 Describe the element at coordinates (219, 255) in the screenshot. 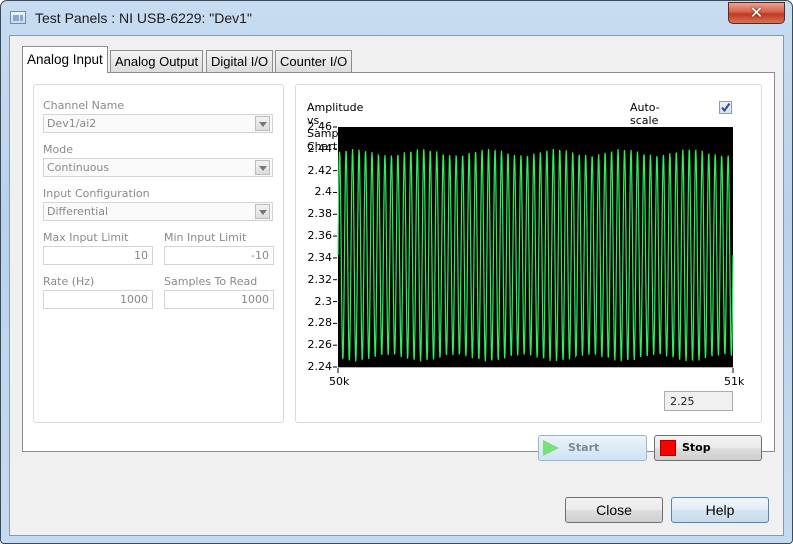

I see `min-input-limit-field: -10` at that location.